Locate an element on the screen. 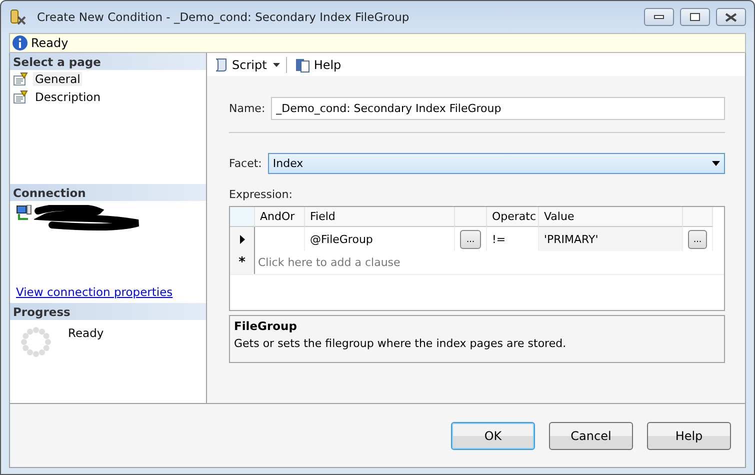 The width and height of the screenshot is (755, 475). status-text: Ready is located at coordinates (49, 43).